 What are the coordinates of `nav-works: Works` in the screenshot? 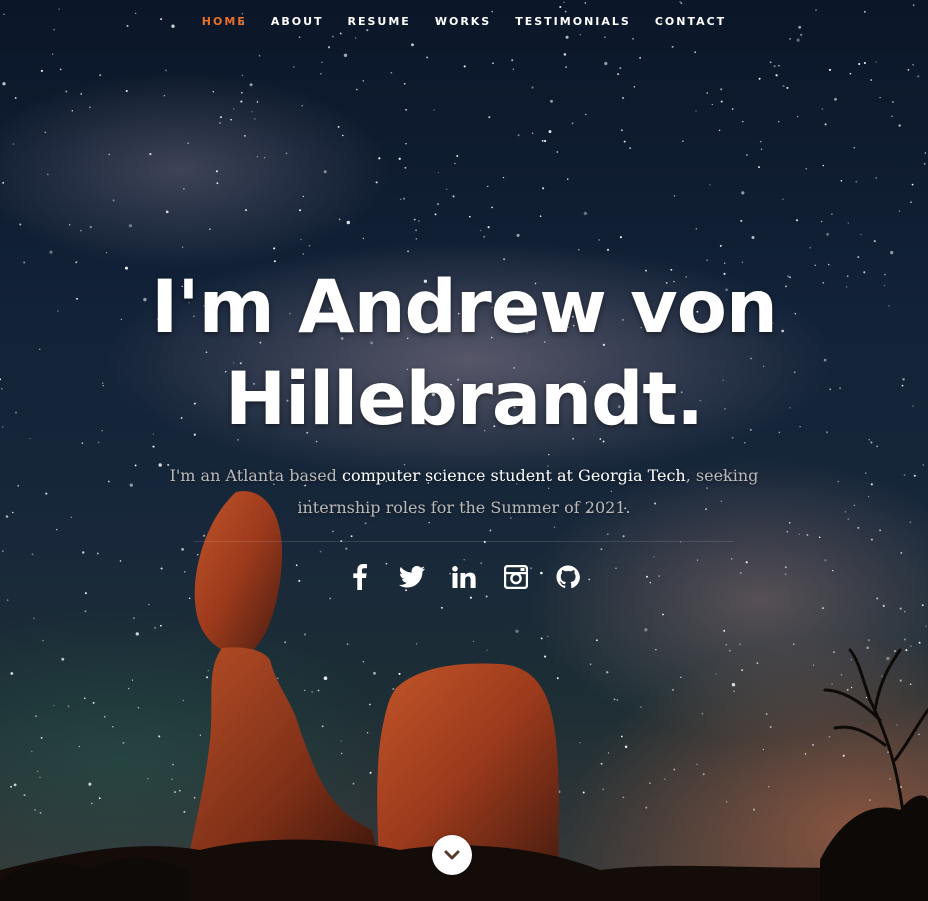 It's located at (463, 22).